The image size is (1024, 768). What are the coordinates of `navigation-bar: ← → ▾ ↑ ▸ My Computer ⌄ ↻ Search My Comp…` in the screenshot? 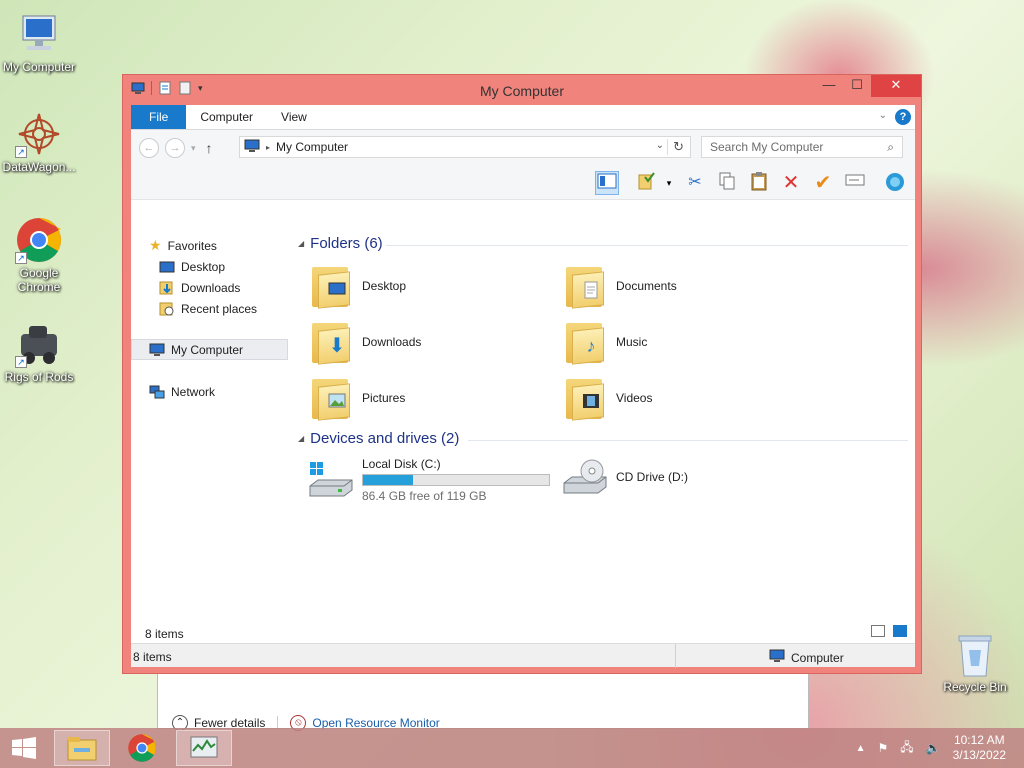 It's located at (523, 148).